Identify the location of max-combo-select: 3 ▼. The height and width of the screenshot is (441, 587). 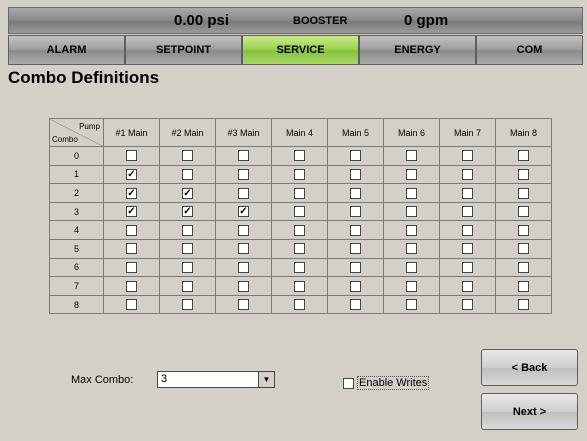
(216, 379).